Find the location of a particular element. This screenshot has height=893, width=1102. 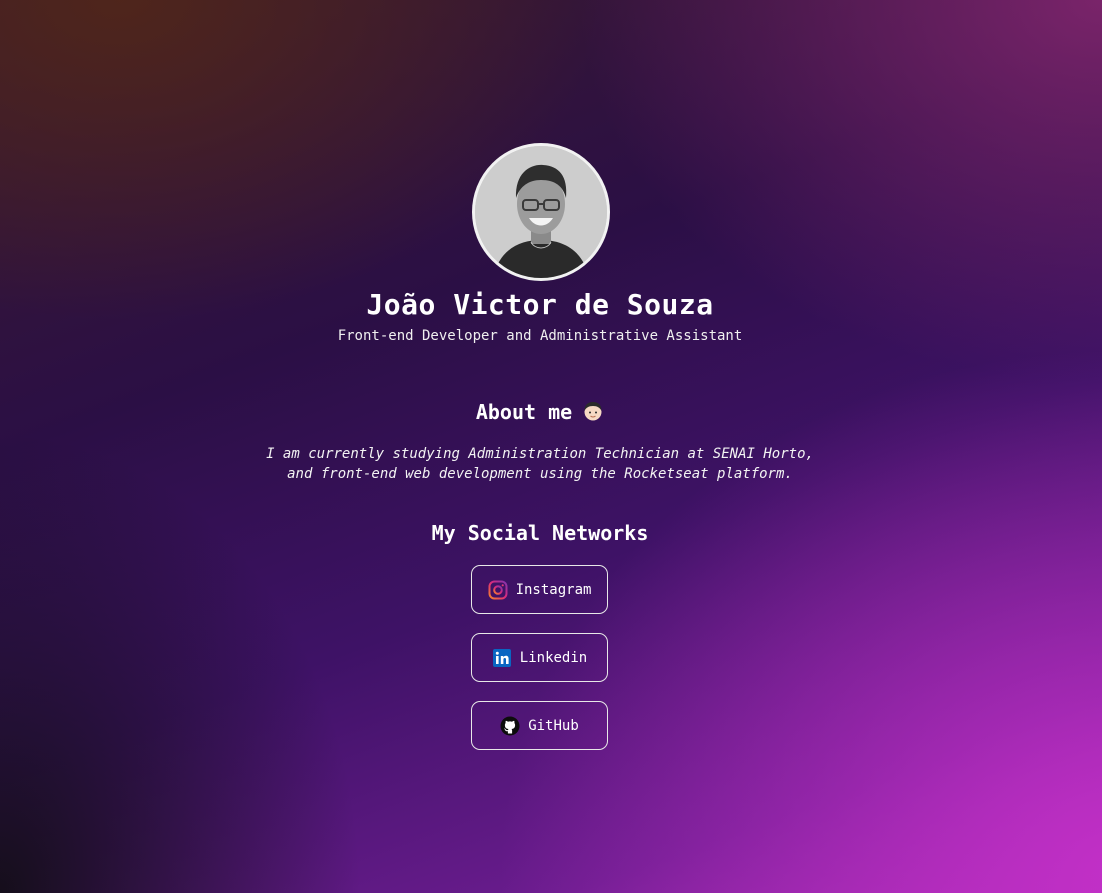

about-title-text: About me is located at coordinates (524, 412).